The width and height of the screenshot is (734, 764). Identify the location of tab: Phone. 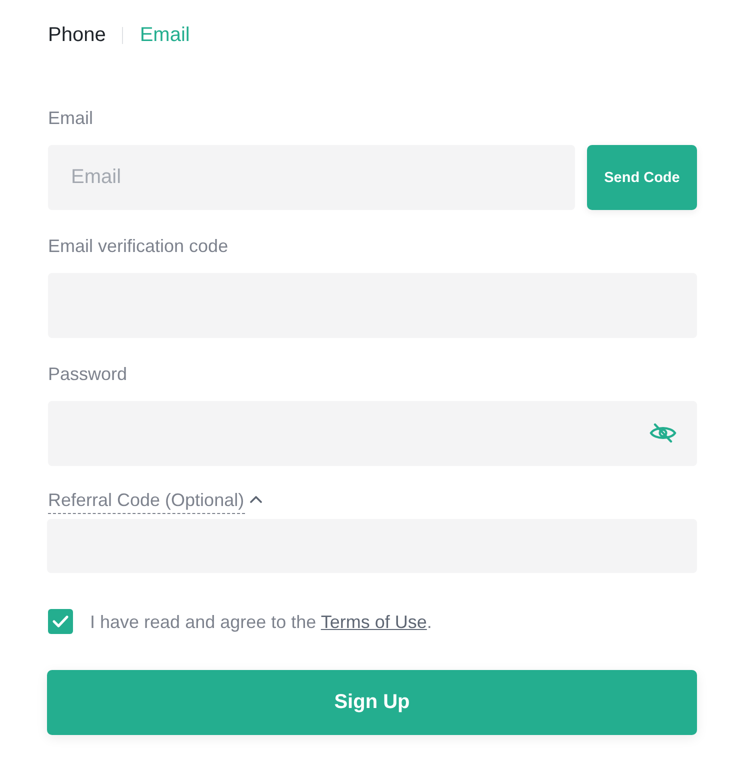
(77, 35).